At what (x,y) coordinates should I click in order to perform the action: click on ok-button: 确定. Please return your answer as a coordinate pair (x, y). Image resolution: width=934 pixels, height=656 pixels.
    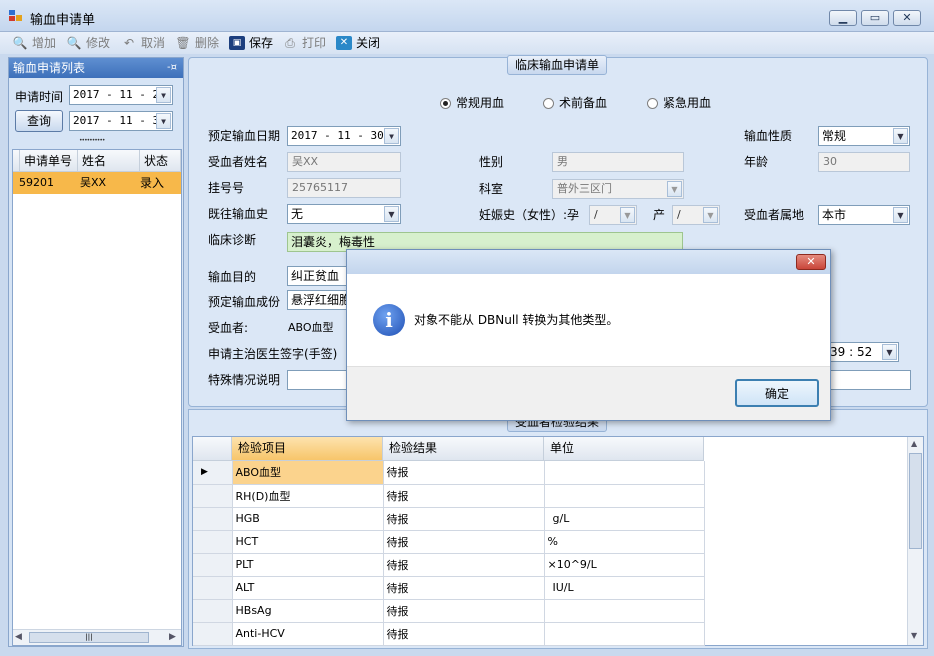
    Looking at the image, I should click on (777, 393).